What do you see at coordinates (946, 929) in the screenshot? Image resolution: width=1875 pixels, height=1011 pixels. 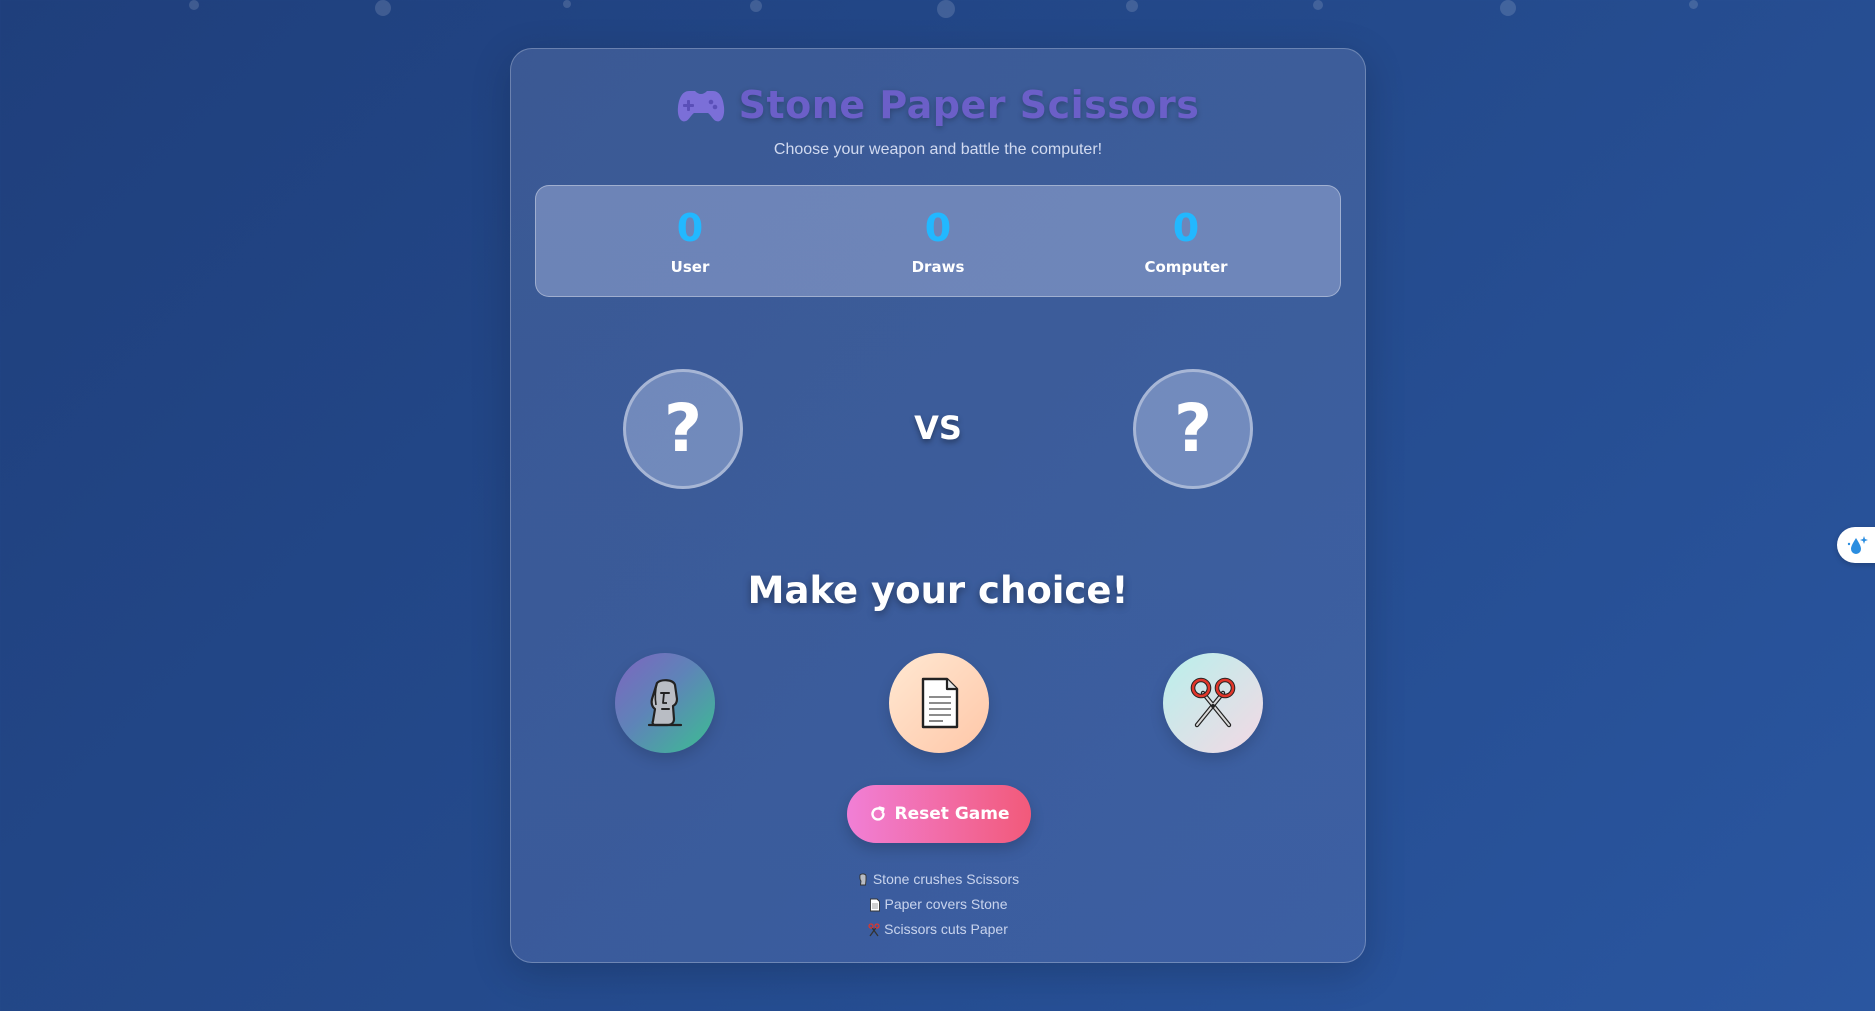 I see `rule-text: Scissors cuts Paper` at bounding box center [946, 929].